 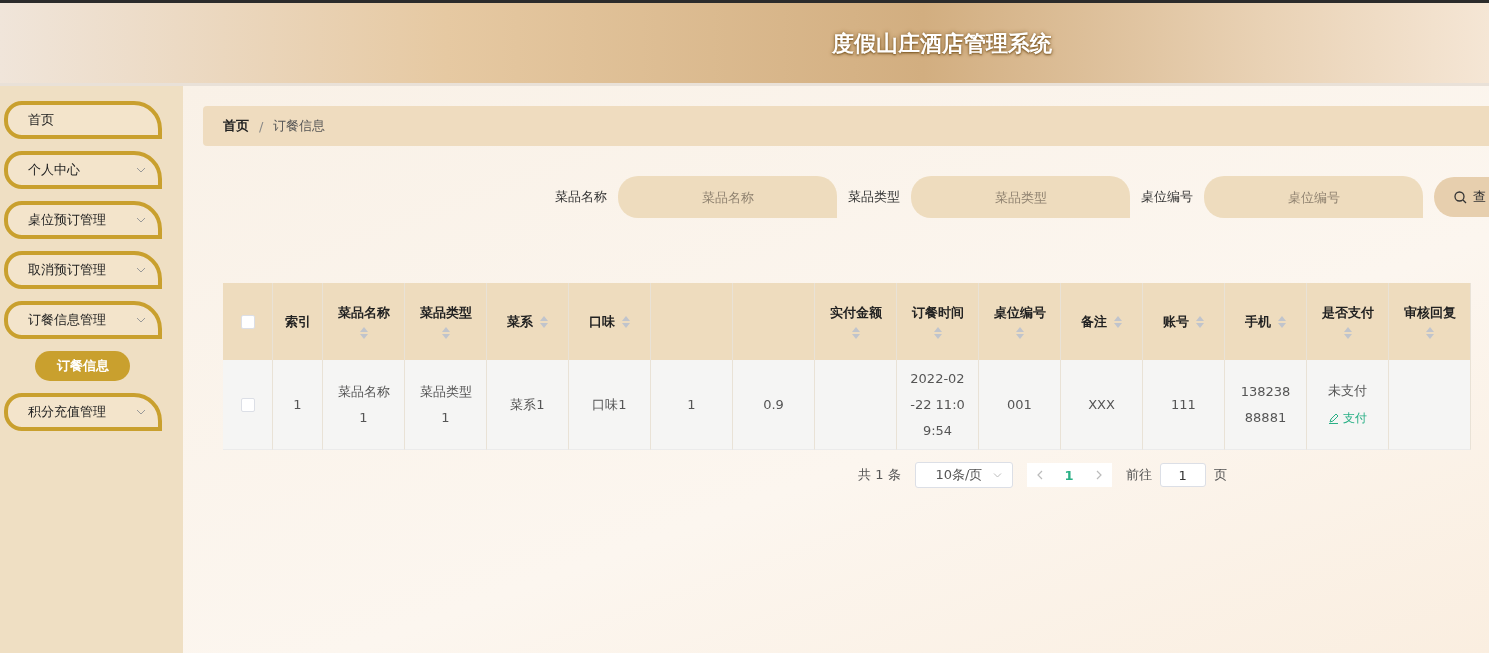 What do you see at coordinates (83, 320) in the screenshot?
I see `menu-item: 订餐信息管理` at bounding box center [83, 320].